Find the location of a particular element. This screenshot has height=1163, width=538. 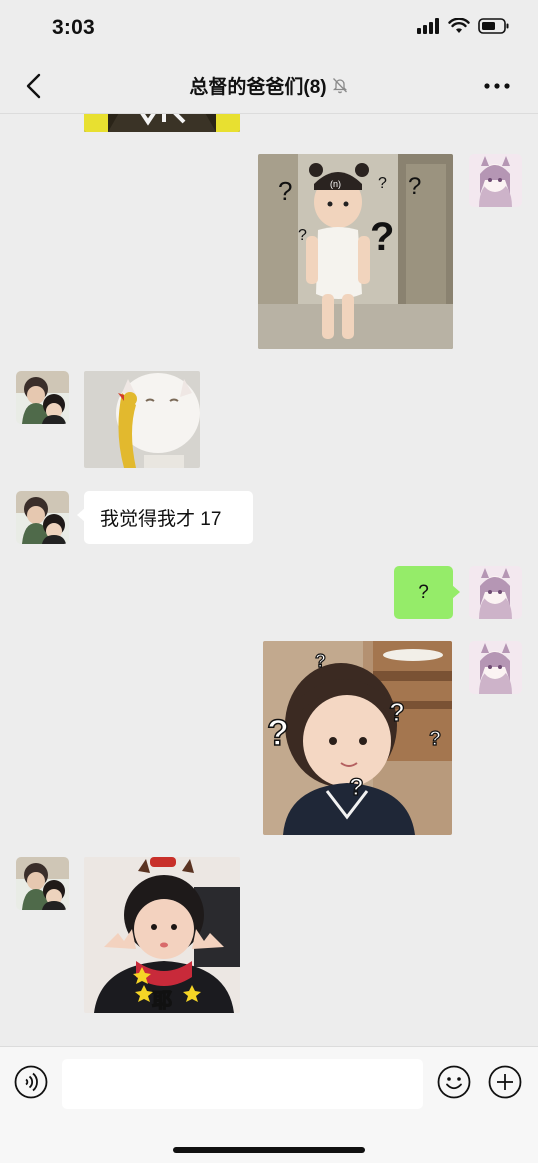

sticker-image: ? ? ? ? ? is located at coordinates (357, 738).